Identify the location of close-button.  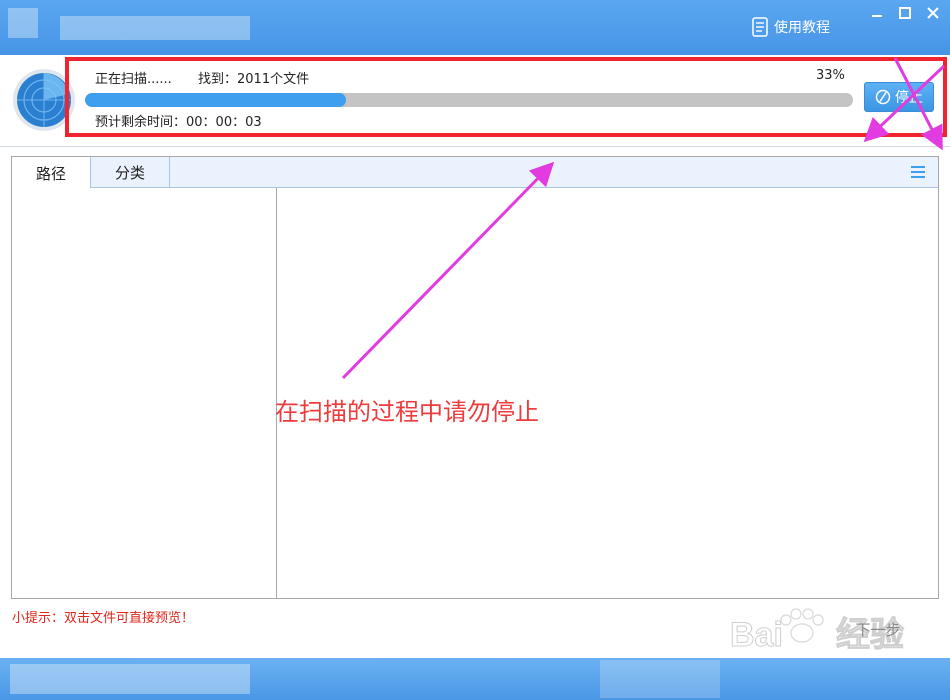
(933, 13).